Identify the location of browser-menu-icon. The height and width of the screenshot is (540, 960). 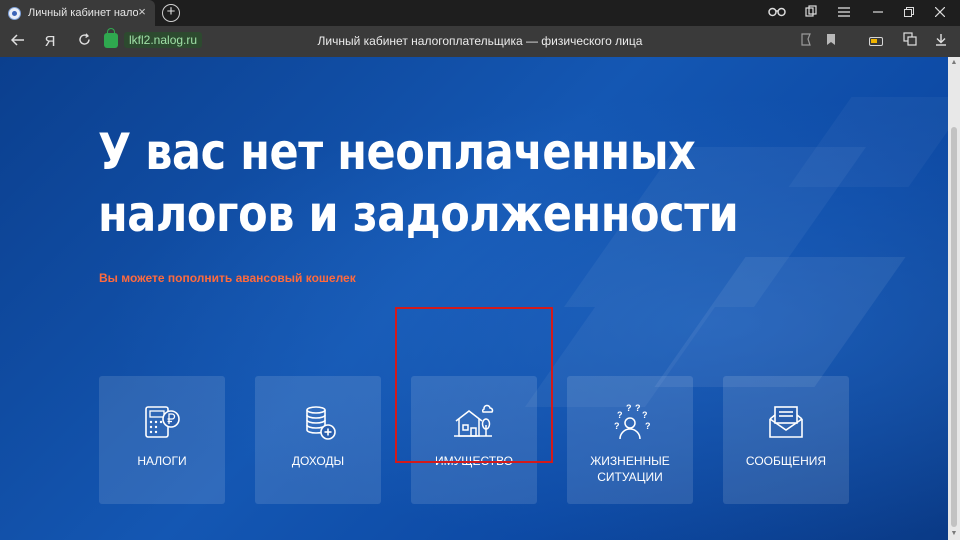
(844, 13).